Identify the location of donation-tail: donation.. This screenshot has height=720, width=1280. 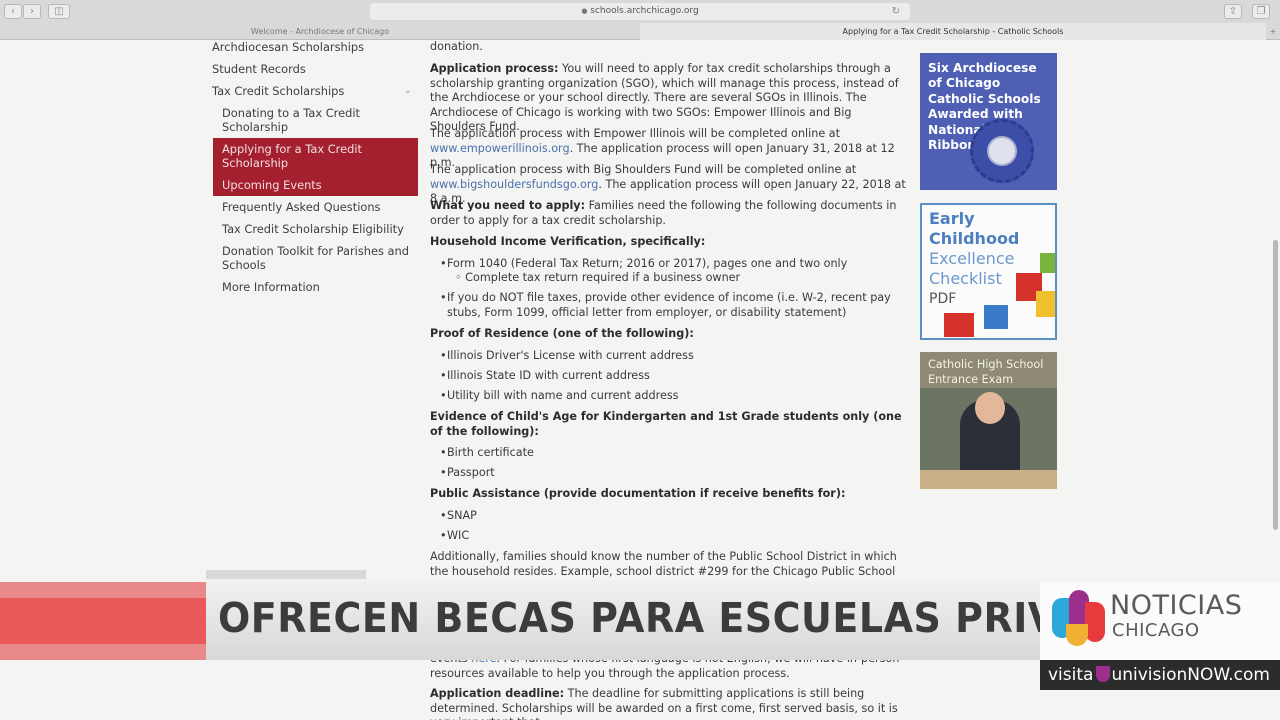
(456, 46).